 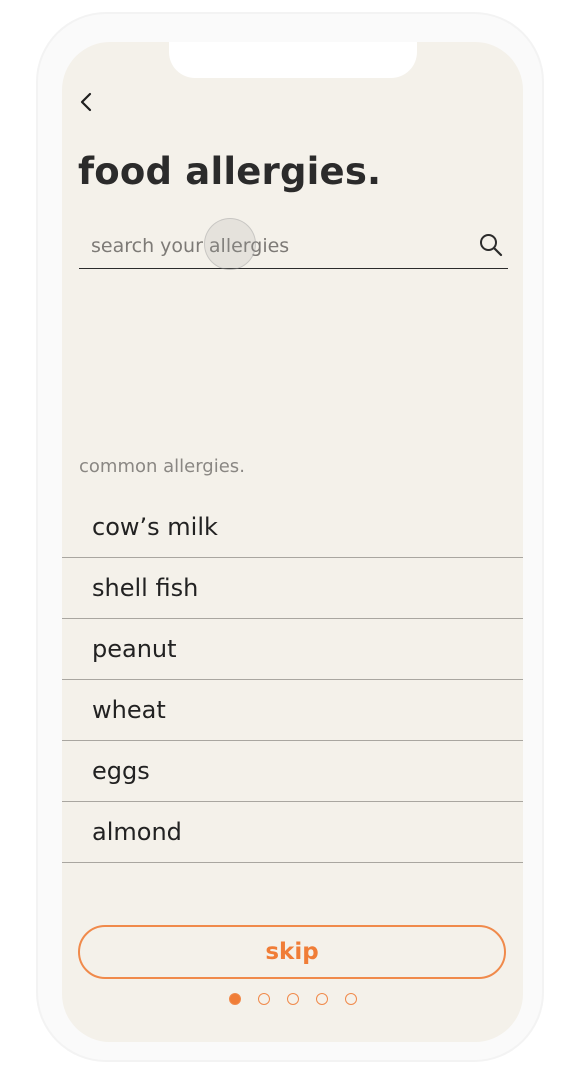 I want to click on page-title: food allergies., so click(x=230, y=171).